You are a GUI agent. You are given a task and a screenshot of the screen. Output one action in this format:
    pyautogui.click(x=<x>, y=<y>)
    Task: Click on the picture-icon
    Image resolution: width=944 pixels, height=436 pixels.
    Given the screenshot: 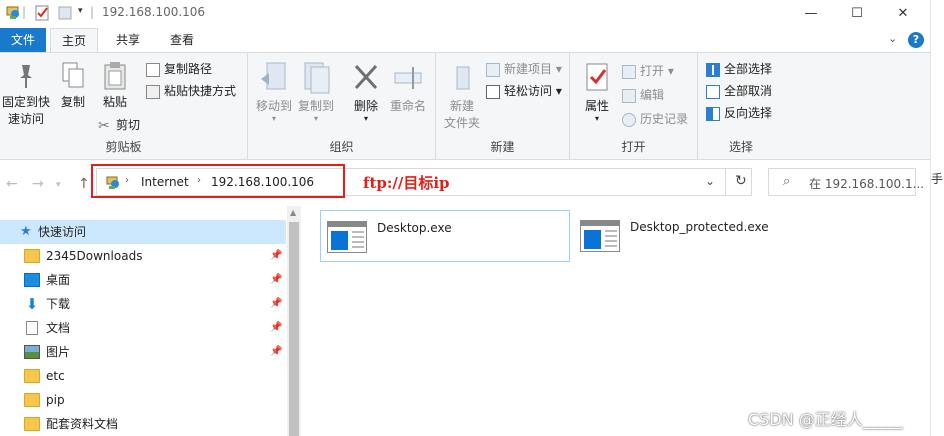 What is the action you would take?
    pyautogui.click(x=32, y=352)
    